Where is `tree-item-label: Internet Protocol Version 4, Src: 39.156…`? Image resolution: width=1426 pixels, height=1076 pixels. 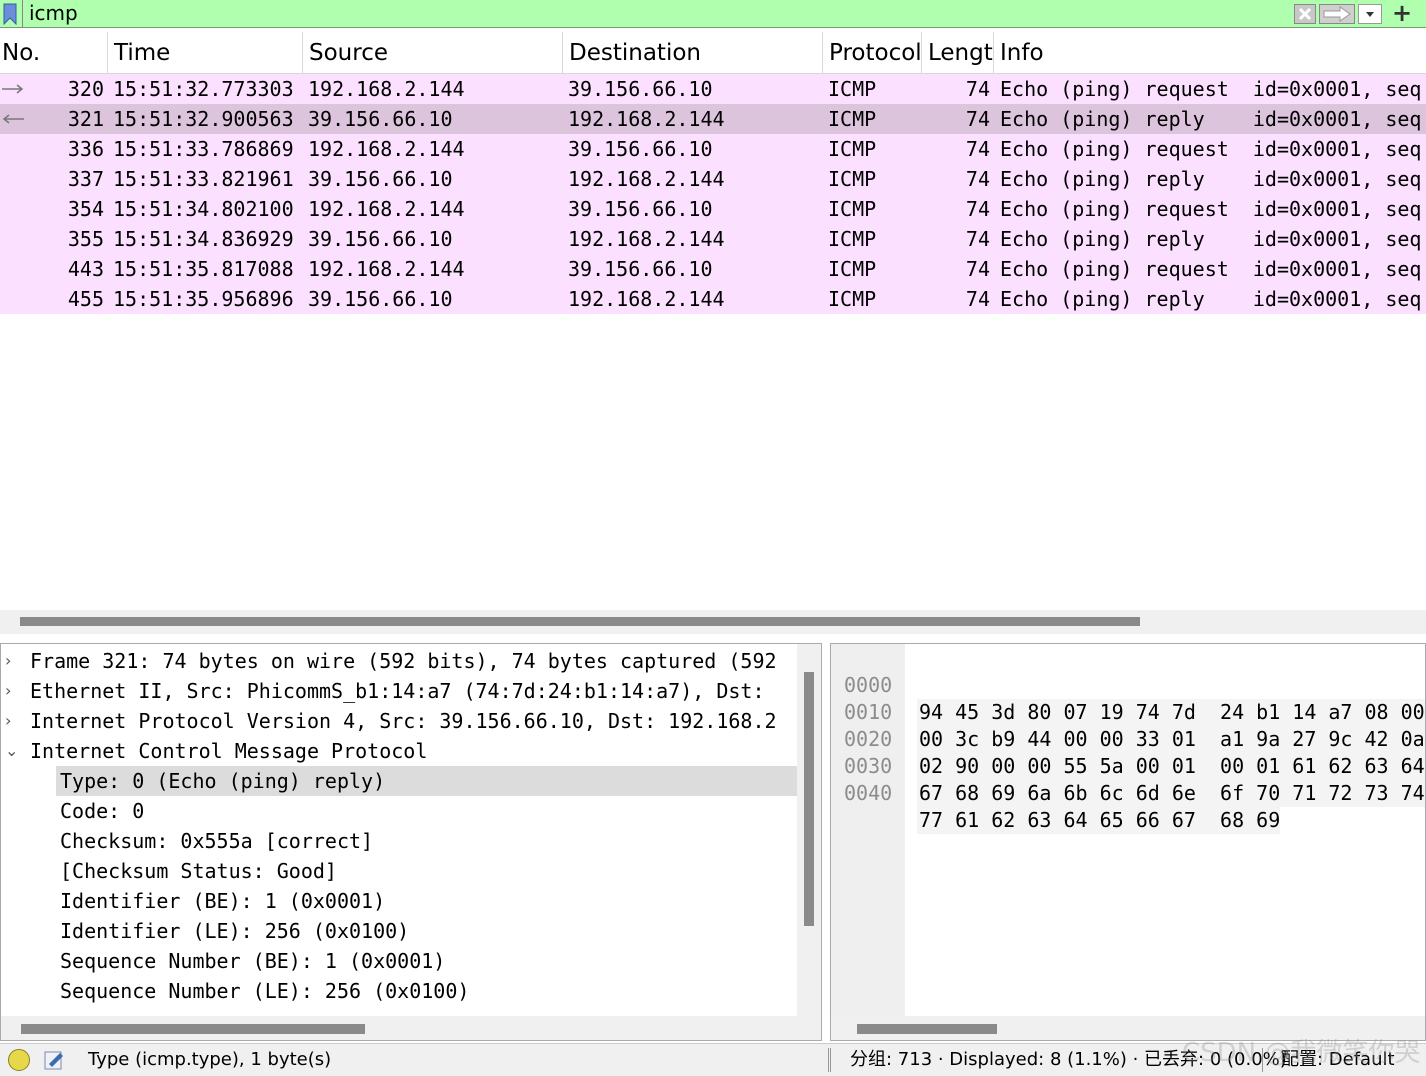 tree-item-label: Internet Protocol Version 4, Src: 39.156… is located at coordinates (403, 721).